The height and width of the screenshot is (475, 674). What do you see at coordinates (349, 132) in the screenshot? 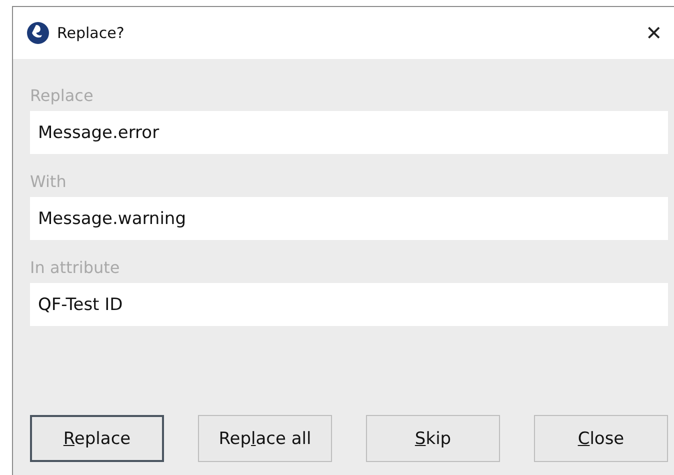
I see `input-field: Message.error` at bounding box center [349, 132].